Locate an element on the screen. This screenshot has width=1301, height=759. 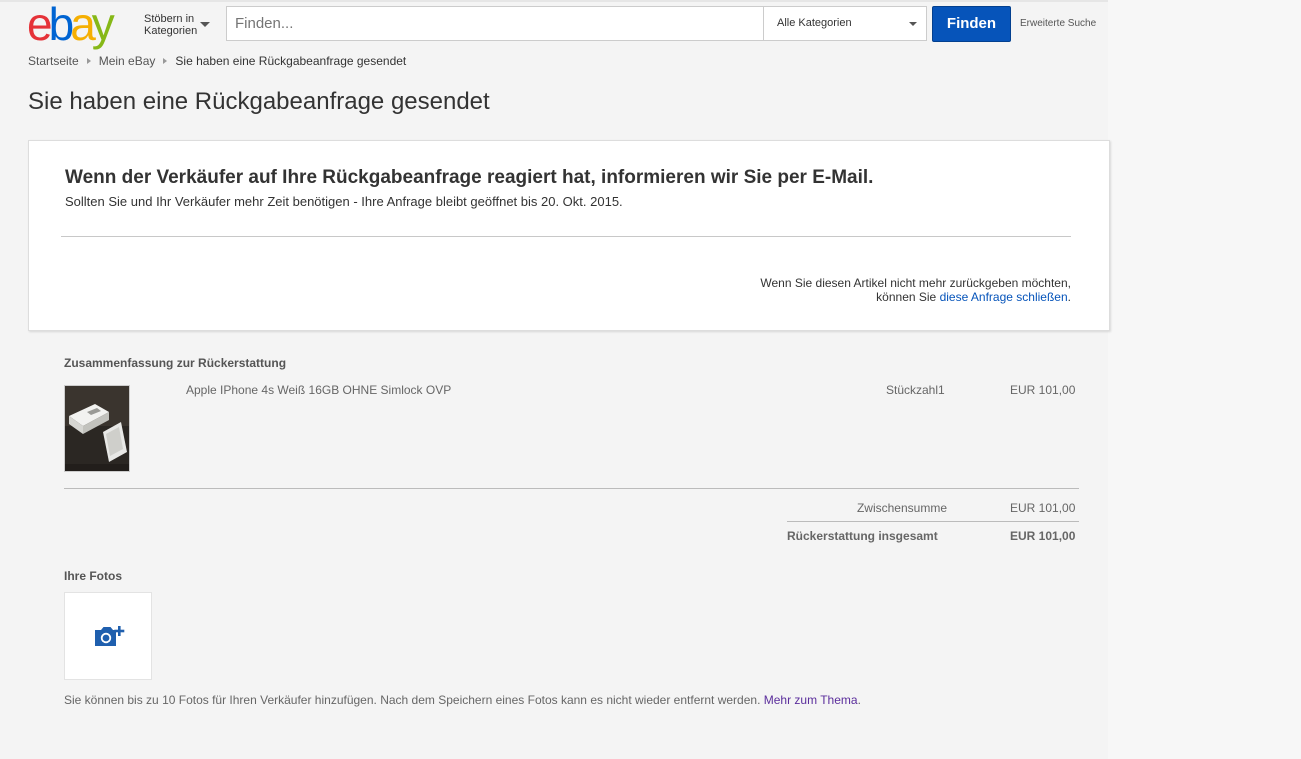
summary-divider is located at coordinates (571, 488).